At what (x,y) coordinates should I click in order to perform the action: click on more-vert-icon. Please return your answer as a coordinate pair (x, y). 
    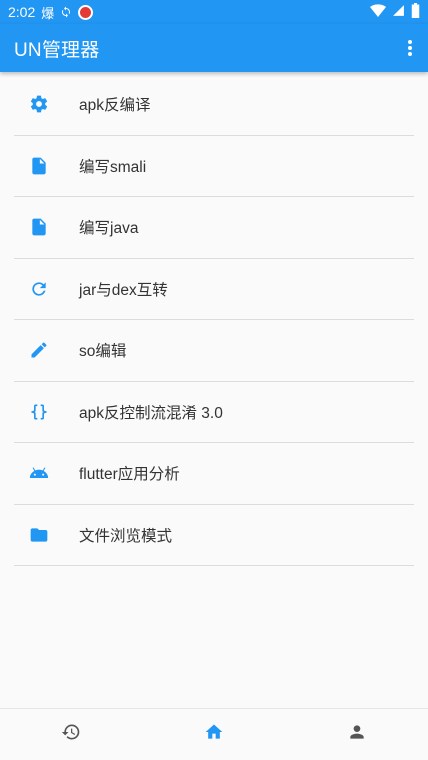
    Looking at the image, I should click on (410, 48).